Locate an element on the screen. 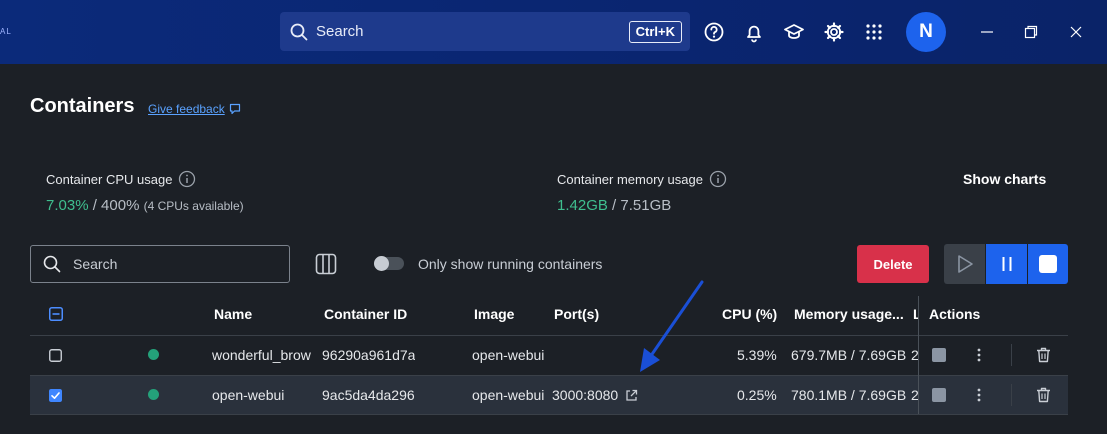 This screenshot has width=1107, height=434. column-header-ports: Port(s) is located at coordinates (576, 314).